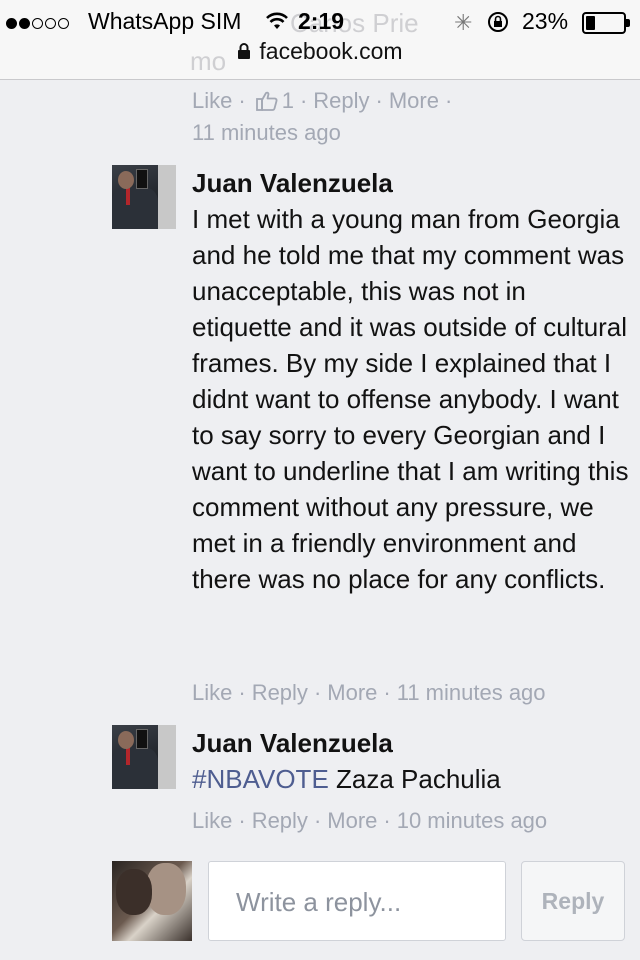  What do you see at coordinates (471, 692) in the screenshot?
I see `comment-timestamp: 11 minutes ago` at bounding box center [471, 692].